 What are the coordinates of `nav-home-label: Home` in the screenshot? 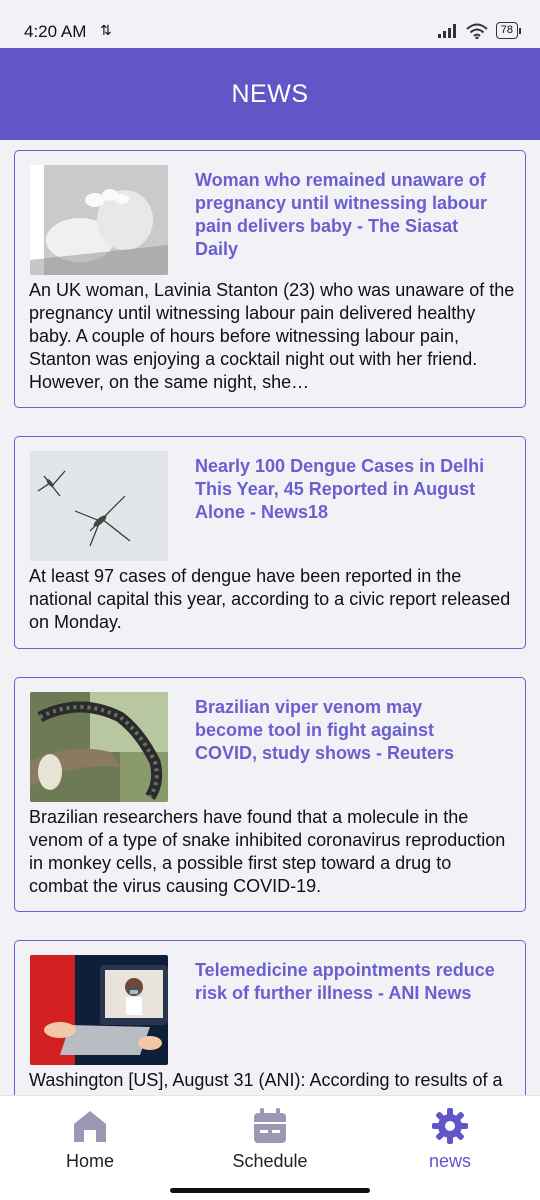 It's located at (89, 1161).